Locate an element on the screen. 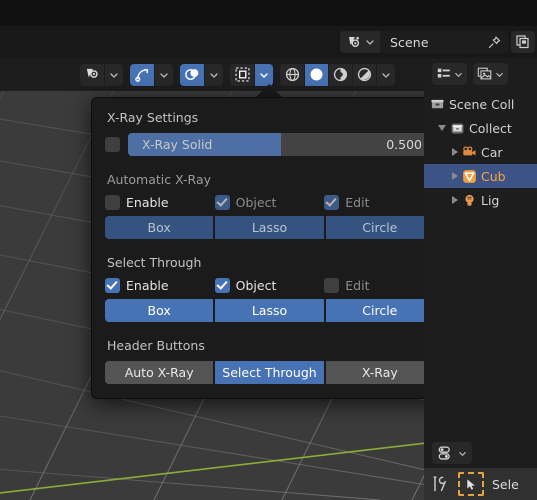 The height and width of the screenshot is (500, 537). cursor-select-icon is located at coordinates (471, 484).